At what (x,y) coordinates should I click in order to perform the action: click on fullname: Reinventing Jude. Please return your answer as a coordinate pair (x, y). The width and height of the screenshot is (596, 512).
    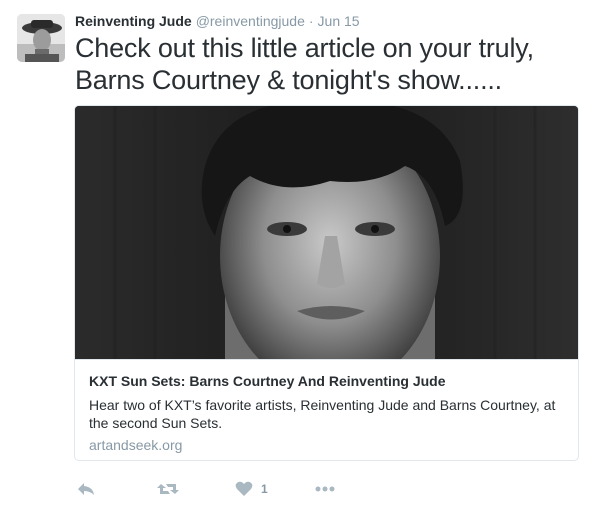
    Looking at the image, I should click on (133, 21).